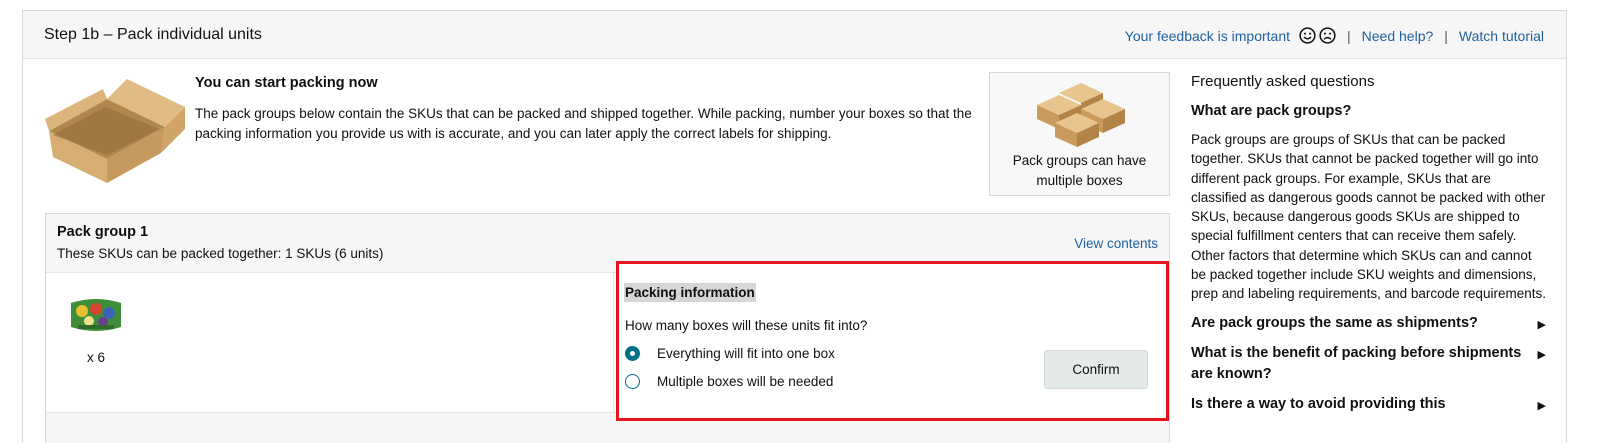 The width and height of the screenshot is (1600, 443). What do you see at coordinates (745, 381) in the screenshot?
I see `multiple-boxes-label: Multiple boxes will be needed` at bounding box center [745, 381].